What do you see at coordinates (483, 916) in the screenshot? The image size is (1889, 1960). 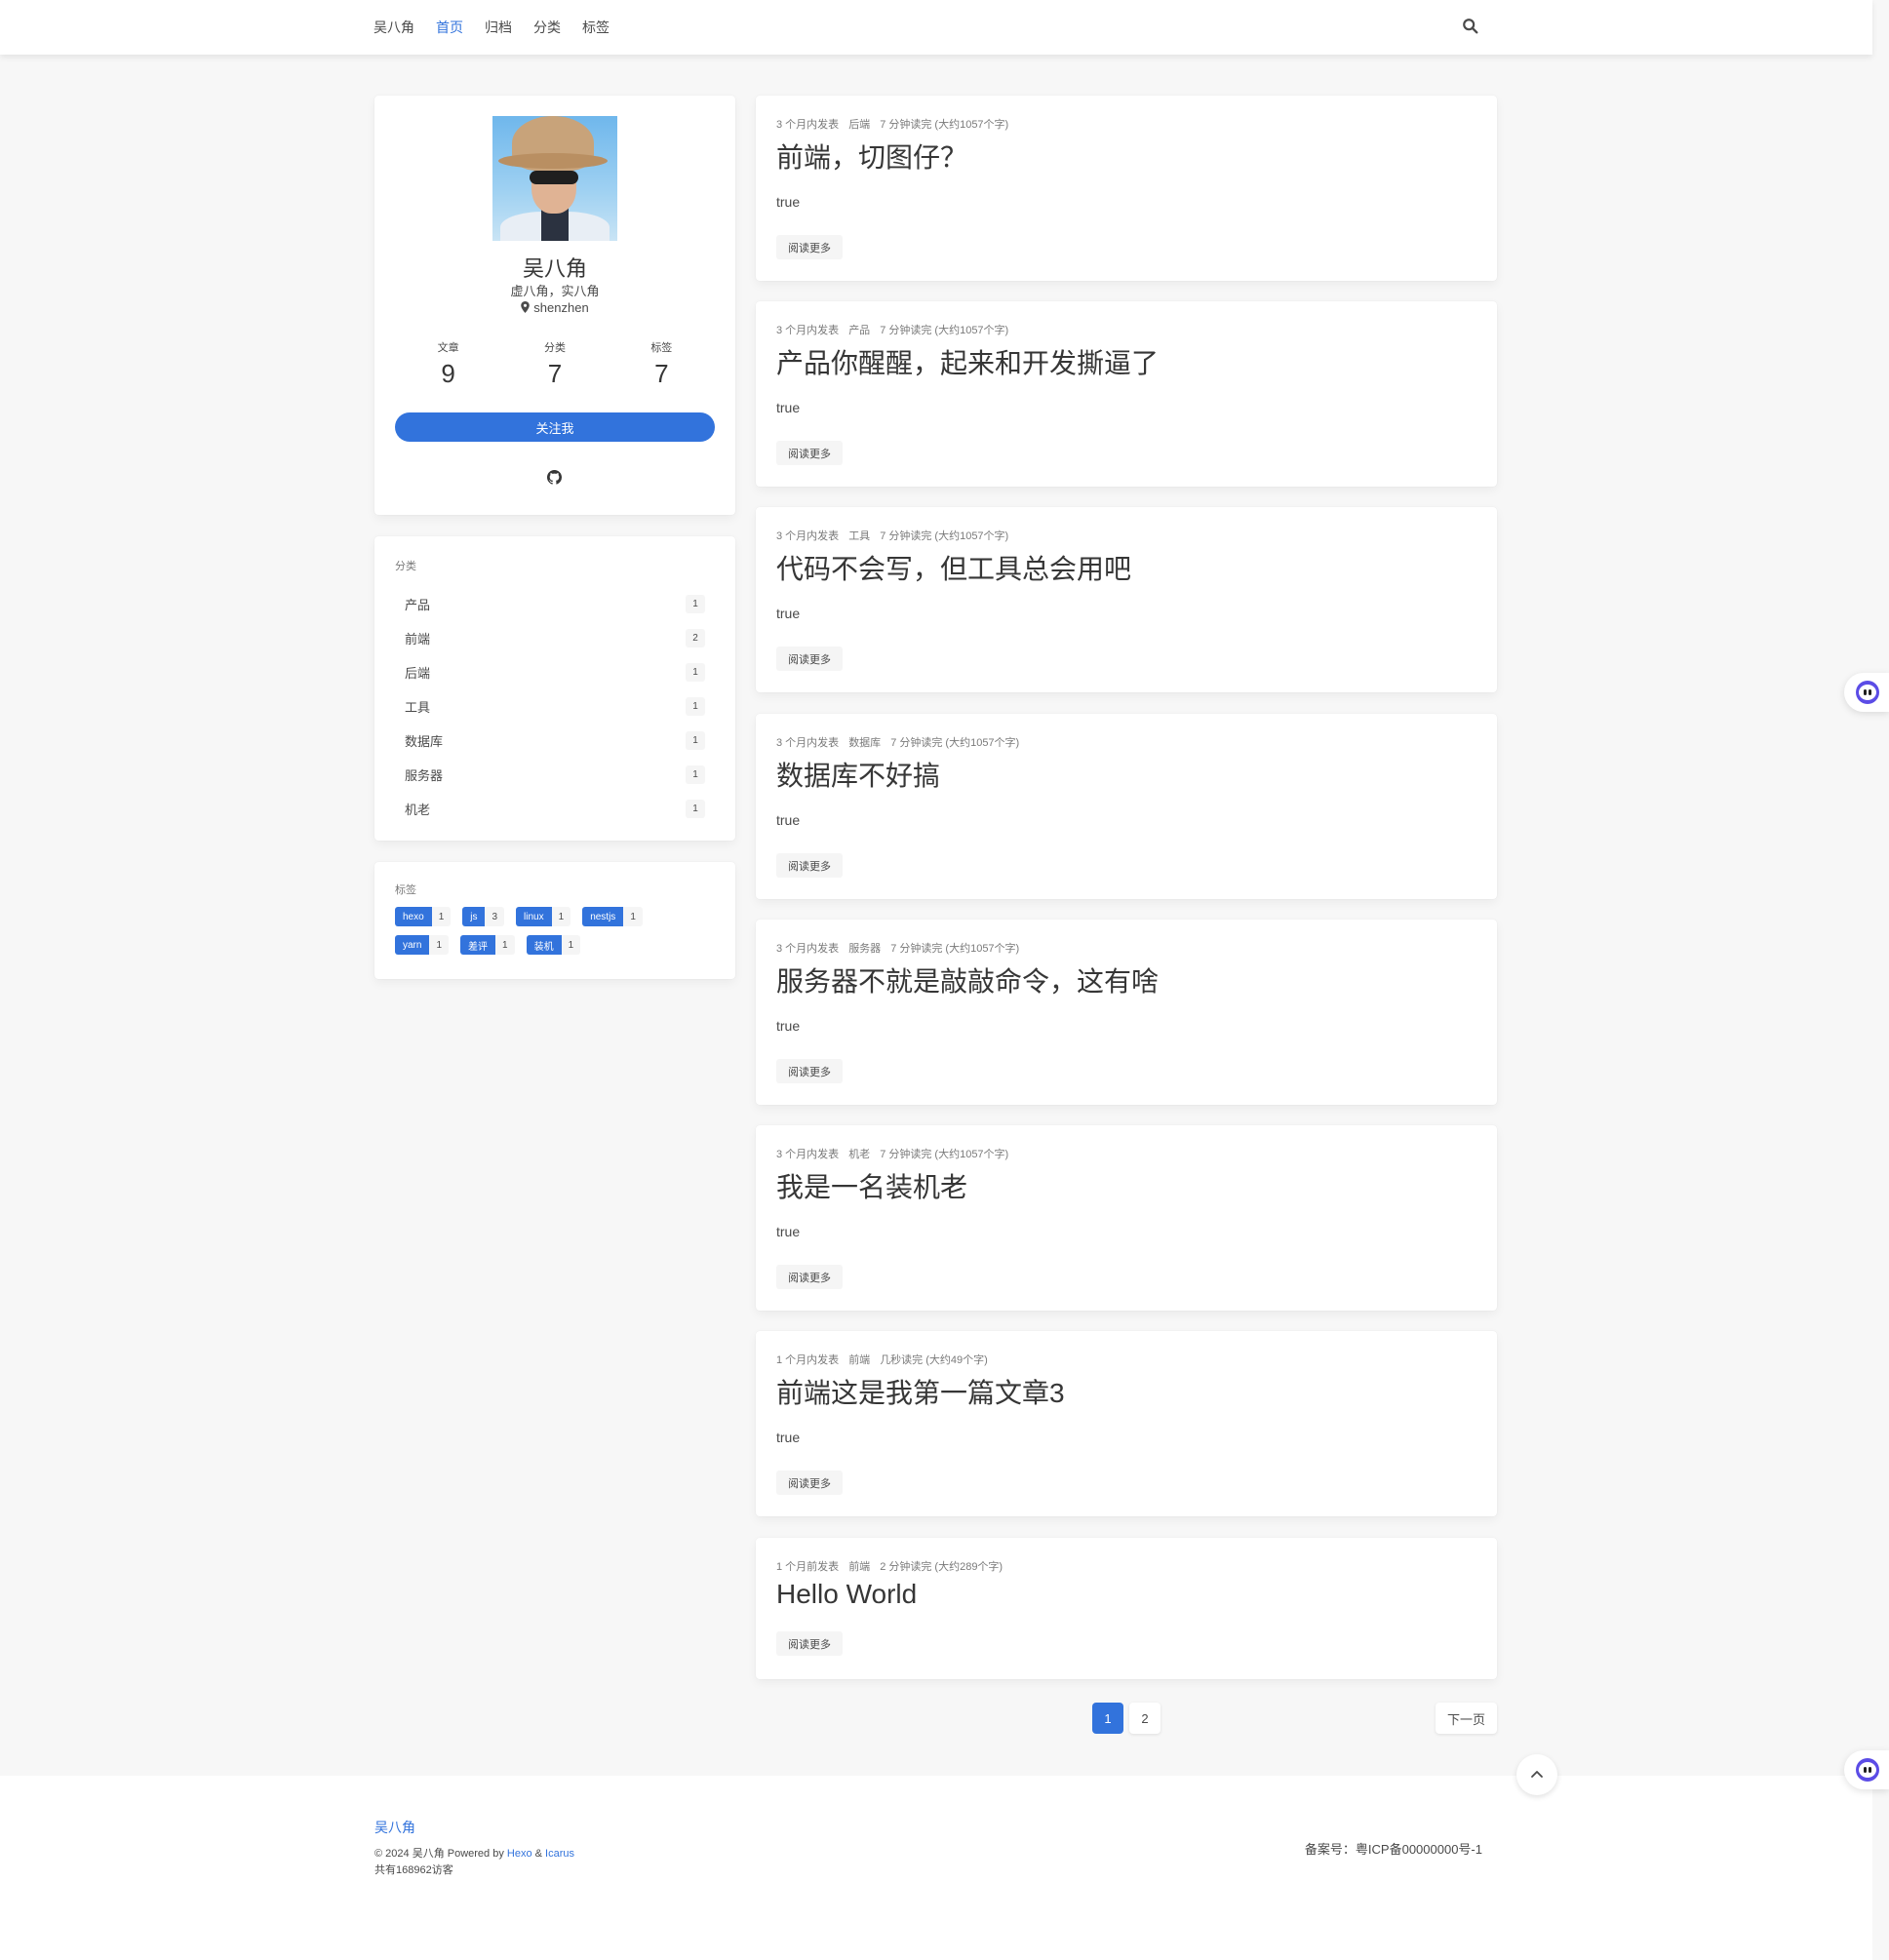 I see `tag-js: js 3` at bounding box center [483, 916].